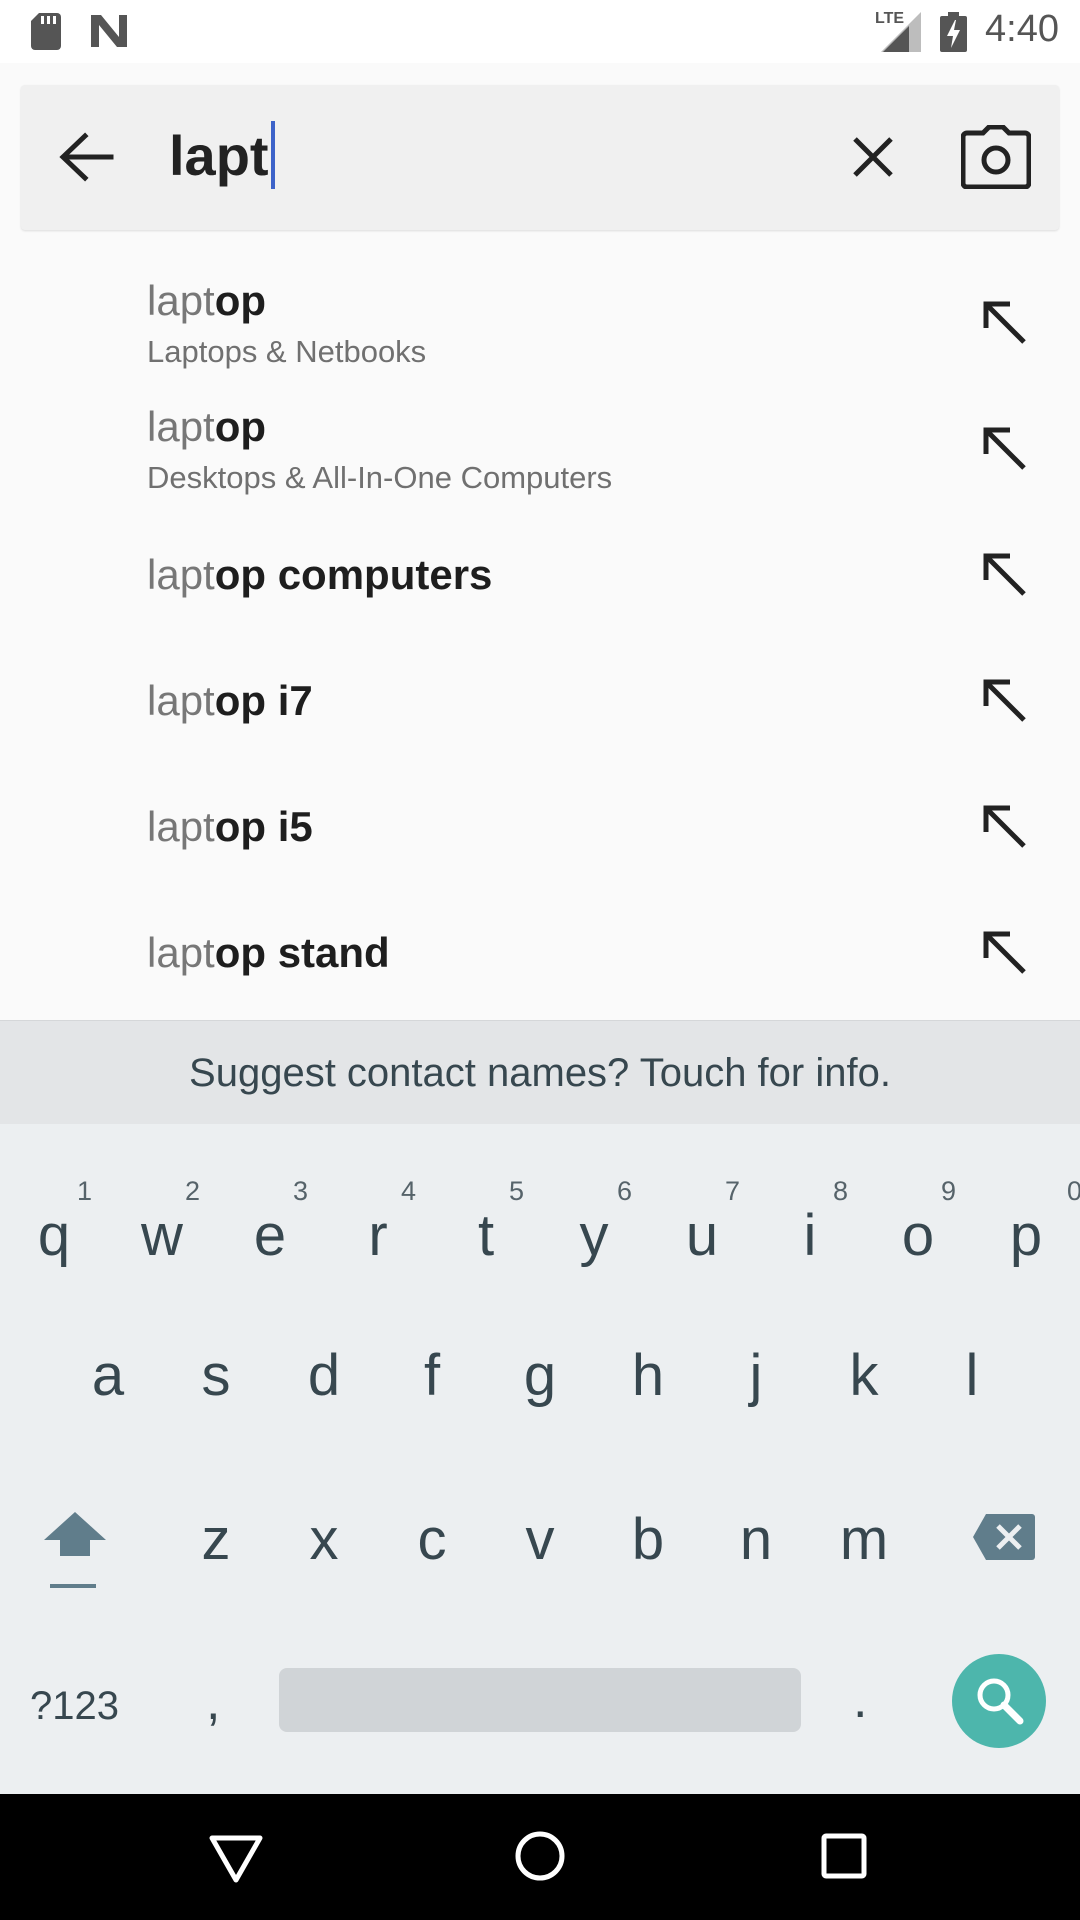 The height and width of the screenshot is (1920, 1080). What do you see at coordinates (864, 1401) in the screenshot?
I see `key-k: k` at bounding box center [864, 1401].